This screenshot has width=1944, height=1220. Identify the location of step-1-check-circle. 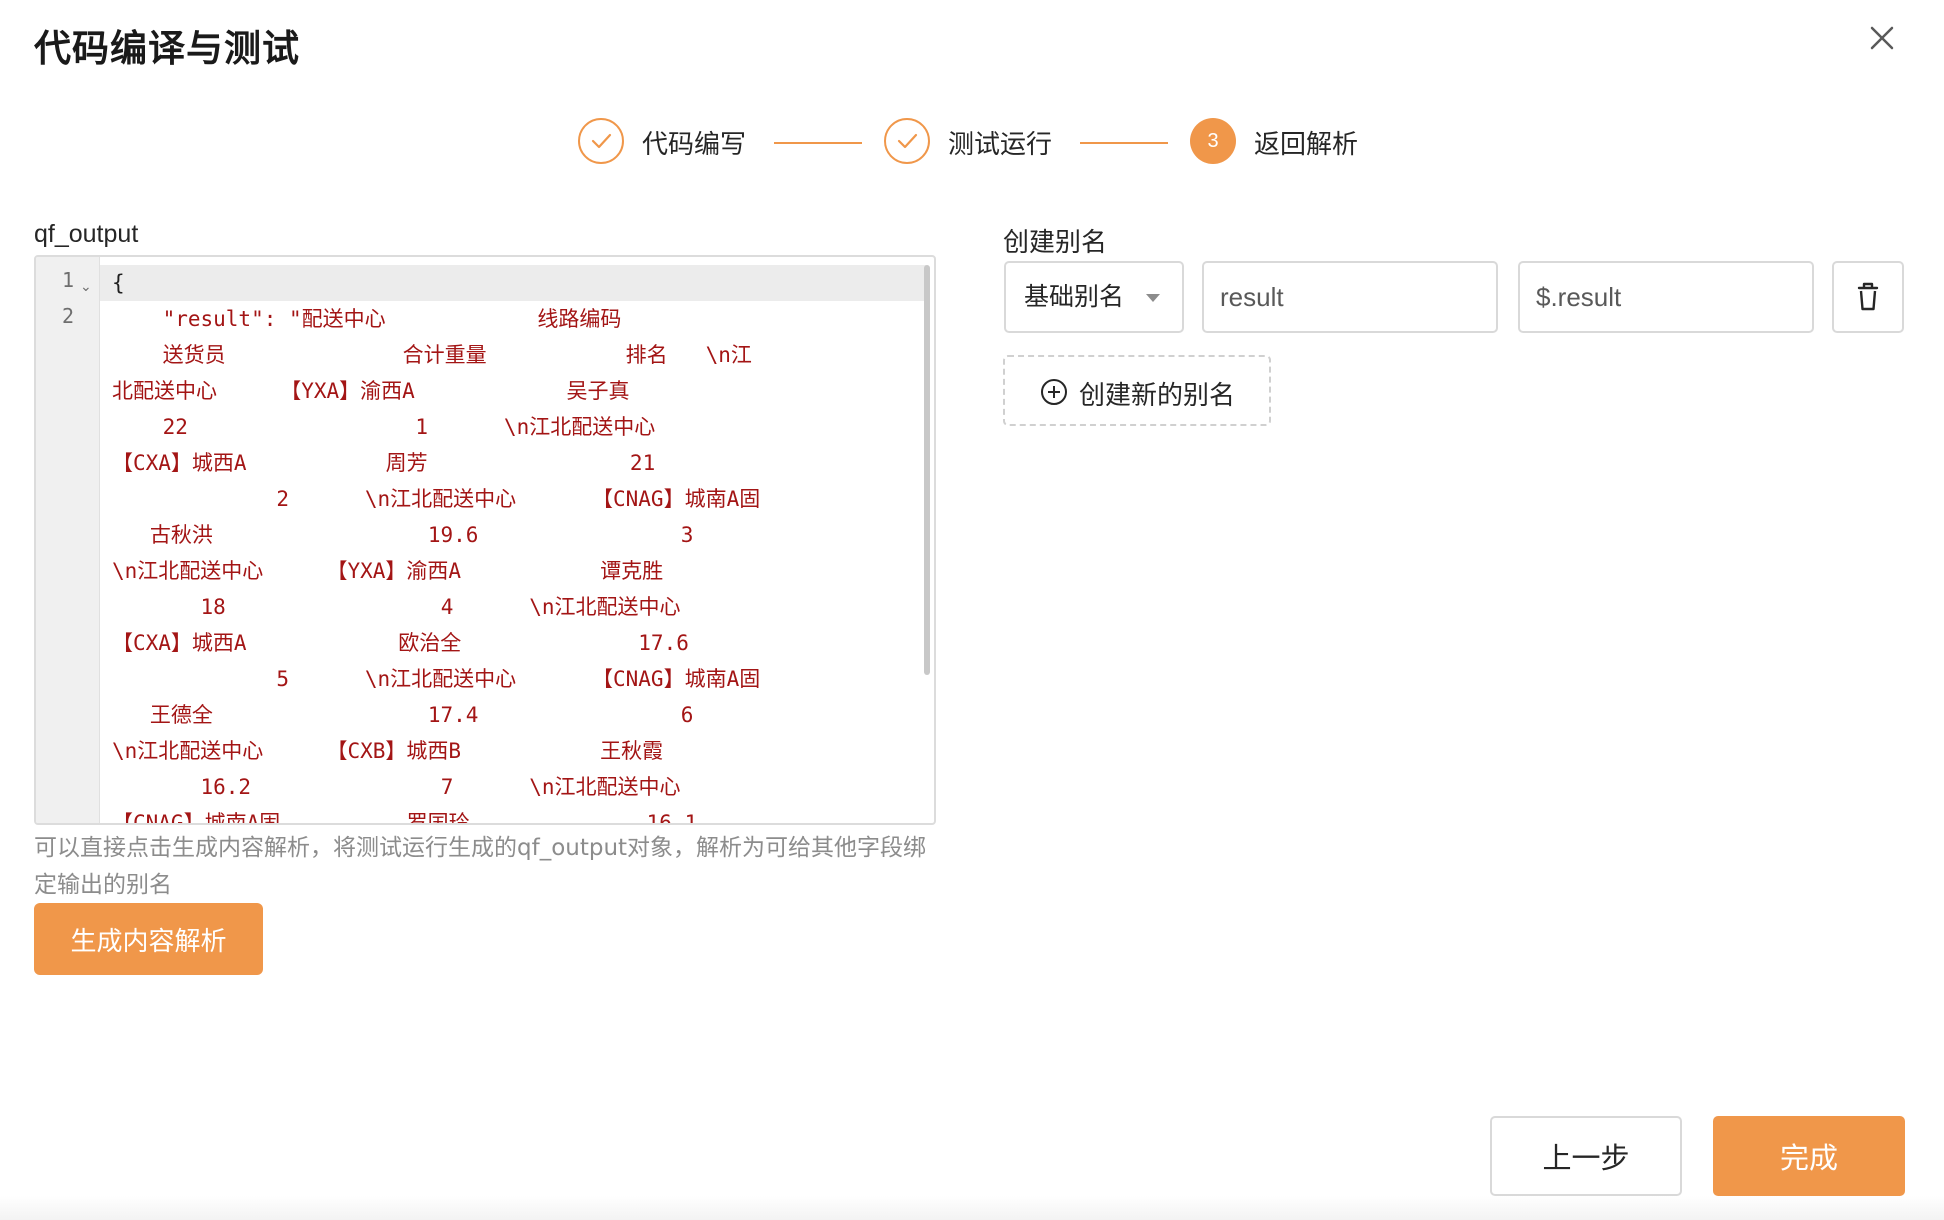
(601, 141).